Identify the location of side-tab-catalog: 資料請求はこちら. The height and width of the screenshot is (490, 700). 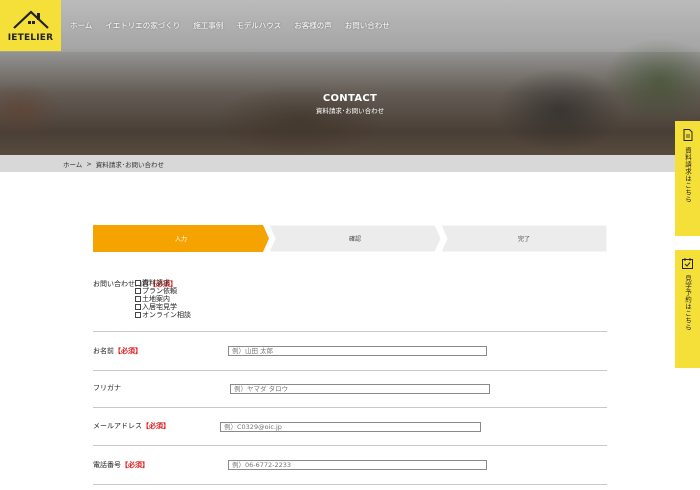
(687, 178).